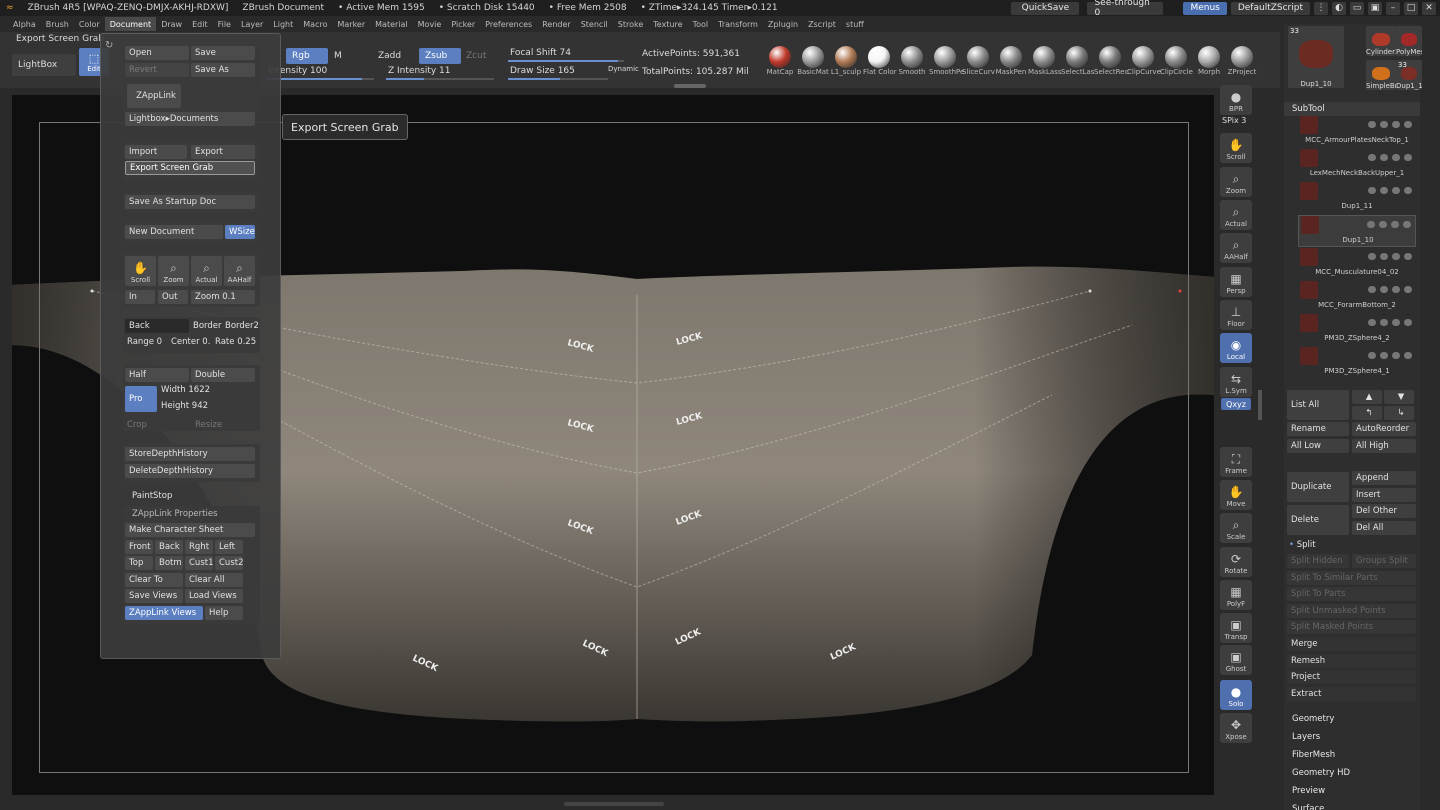 The height and width of the screenshot is (810, 1440). I want to click on center-slider: Center 0., so click(190, 342).